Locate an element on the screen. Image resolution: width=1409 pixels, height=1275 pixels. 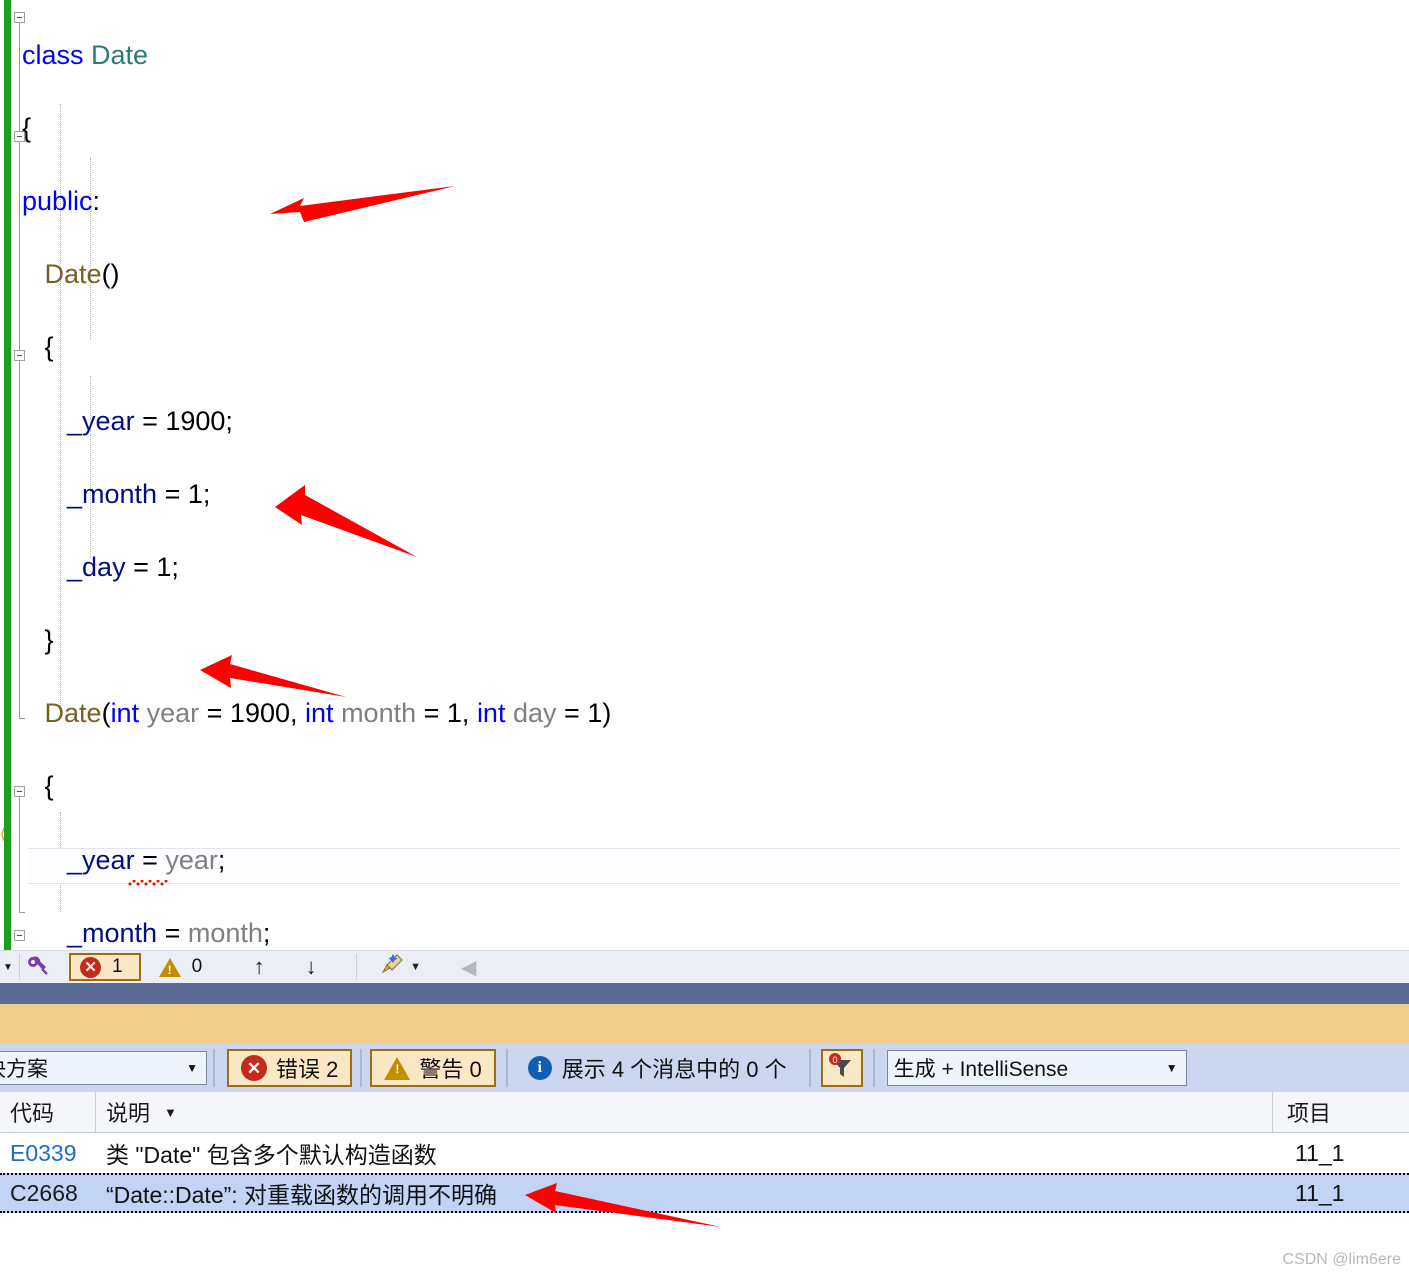
build-filter-dropdown: 生成 + IntelliSense ▼ is located at coordinates (1036, 1068).